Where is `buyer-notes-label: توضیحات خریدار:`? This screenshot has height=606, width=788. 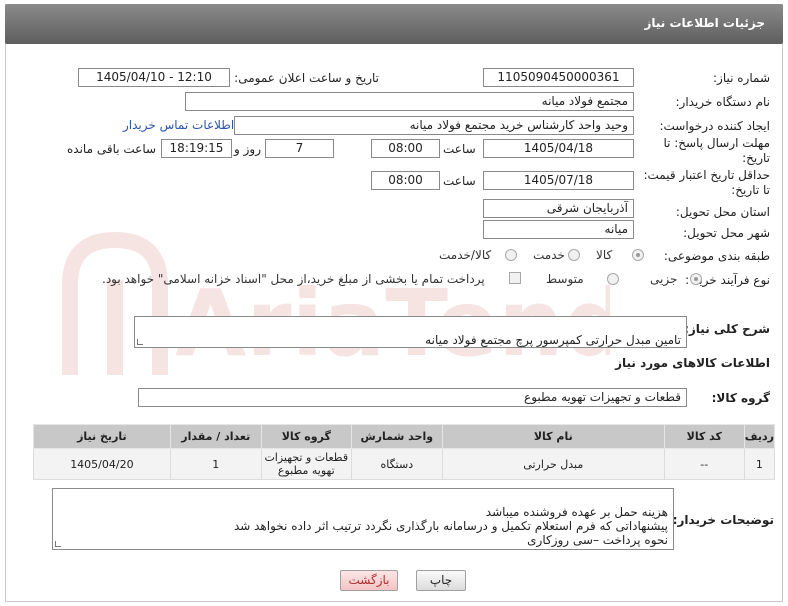
buyer-notes-label: توضیحات خریدار: is located at coordinates (723, 520).